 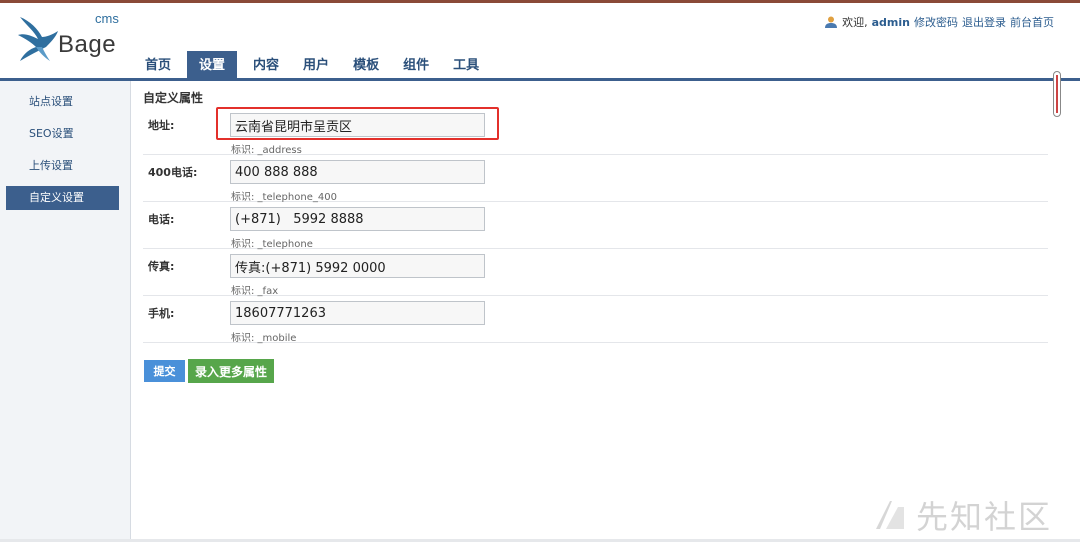 I want to click on username: admin, so click(x=890, y=22).